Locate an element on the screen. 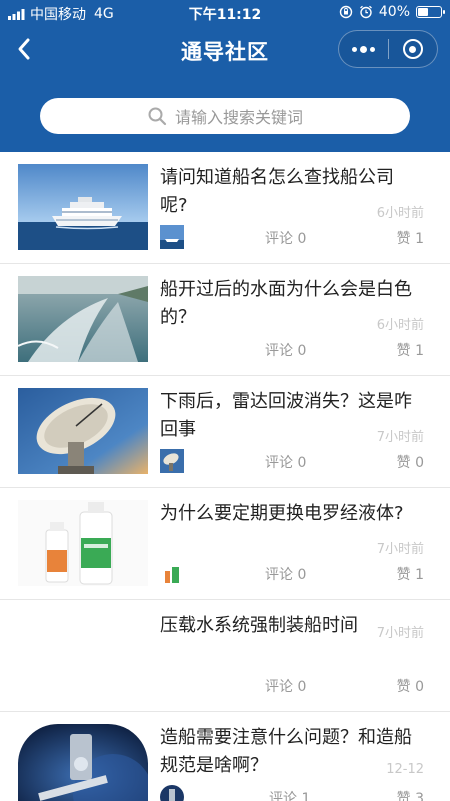 Image resolution: width=450 pixels, height=801 pixels. space-equipment-image is located at coordinates (83, 762).